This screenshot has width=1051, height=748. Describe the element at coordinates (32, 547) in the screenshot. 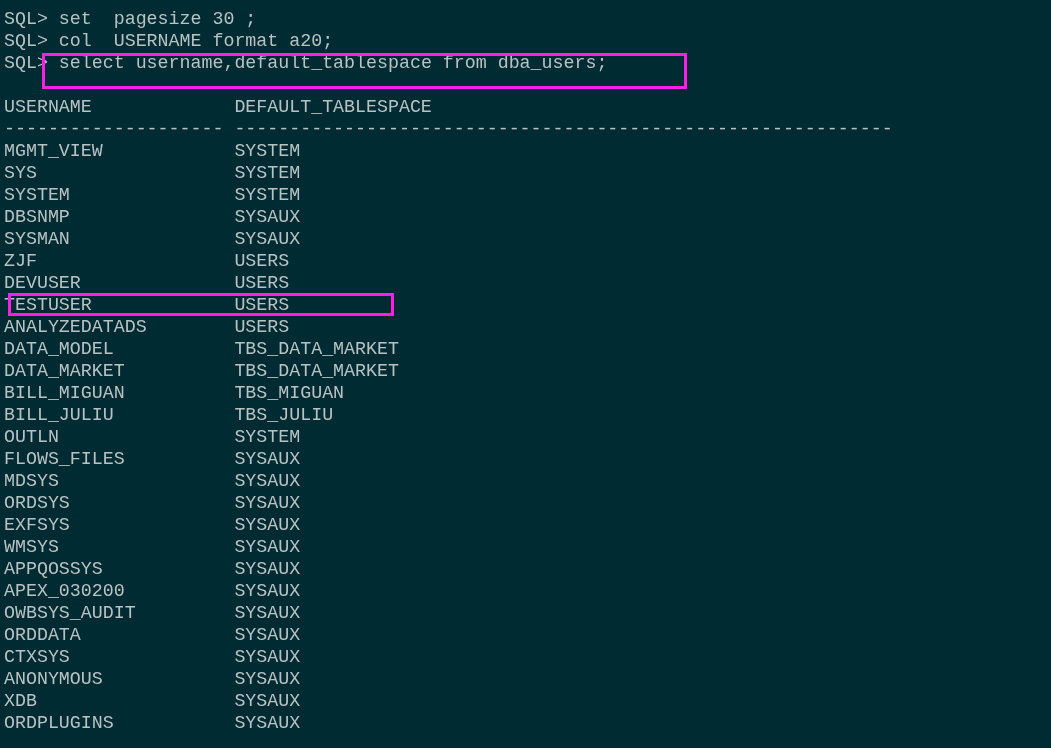

I see `table-cell-text: WMSYS` at that location.